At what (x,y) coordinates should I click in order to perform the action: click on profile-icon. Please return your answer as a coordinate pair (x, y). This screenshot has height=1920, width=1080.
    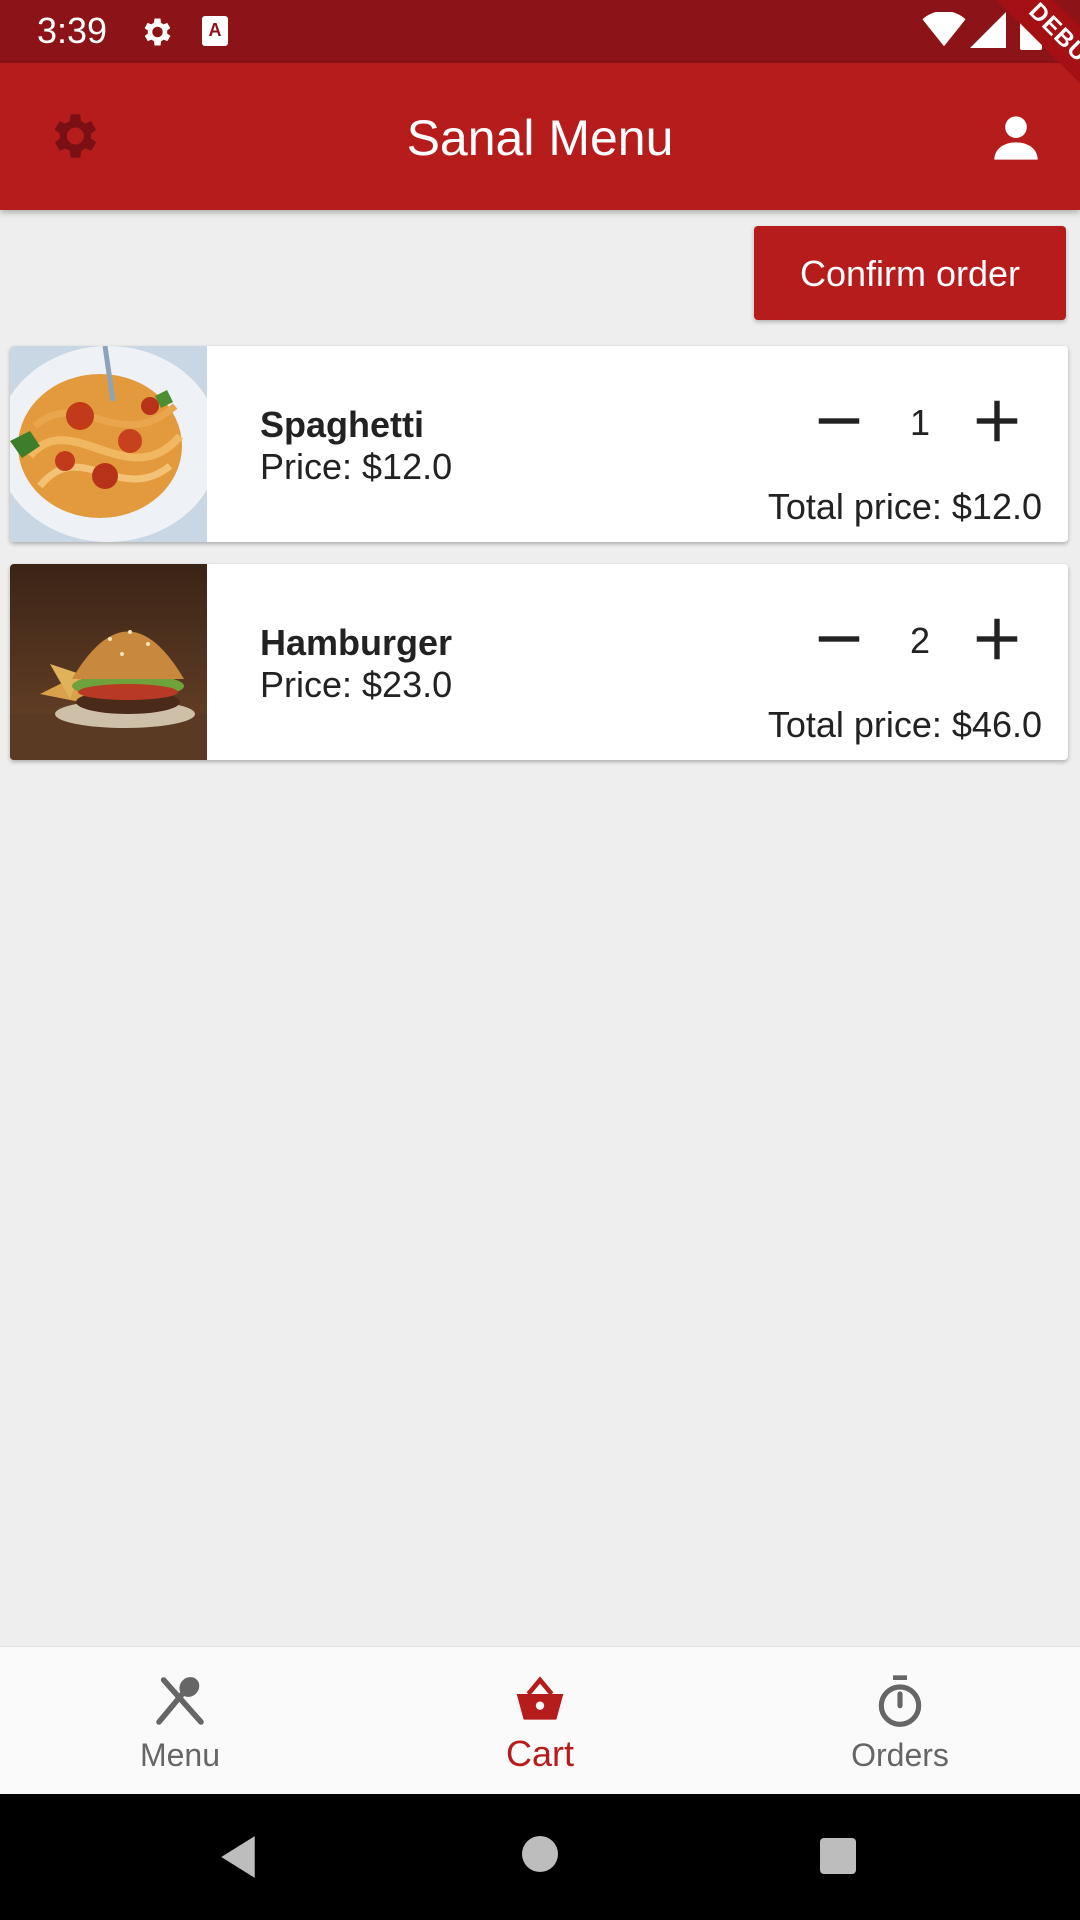
    Looking at the image, I should click on (1016, 138).